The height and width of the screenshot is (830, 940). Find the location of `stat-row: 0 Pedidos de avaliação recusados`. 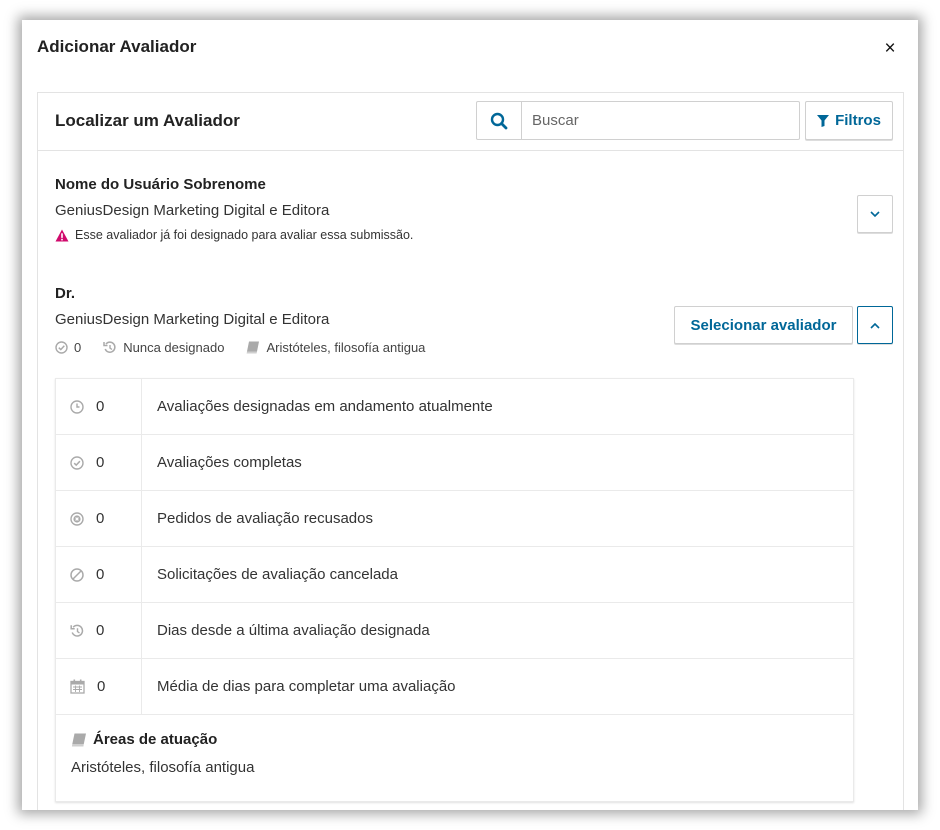

stat-row: 0 Pedidos de avaliação recusados is located at coordinates (454, 519).